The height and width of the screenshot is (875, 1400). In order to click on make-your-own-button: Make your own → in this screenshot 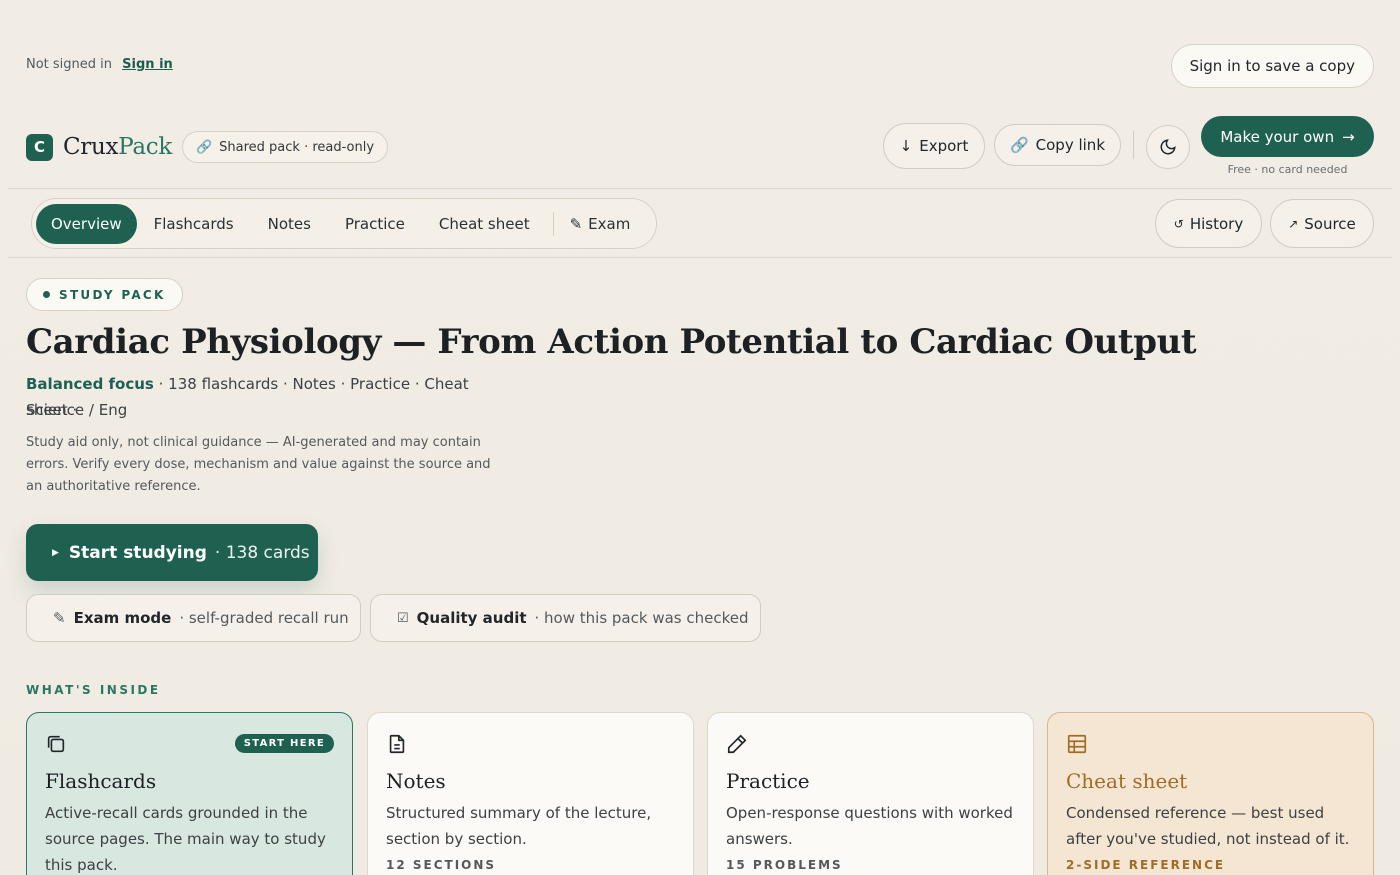, I will do `click(1287, 136)`.